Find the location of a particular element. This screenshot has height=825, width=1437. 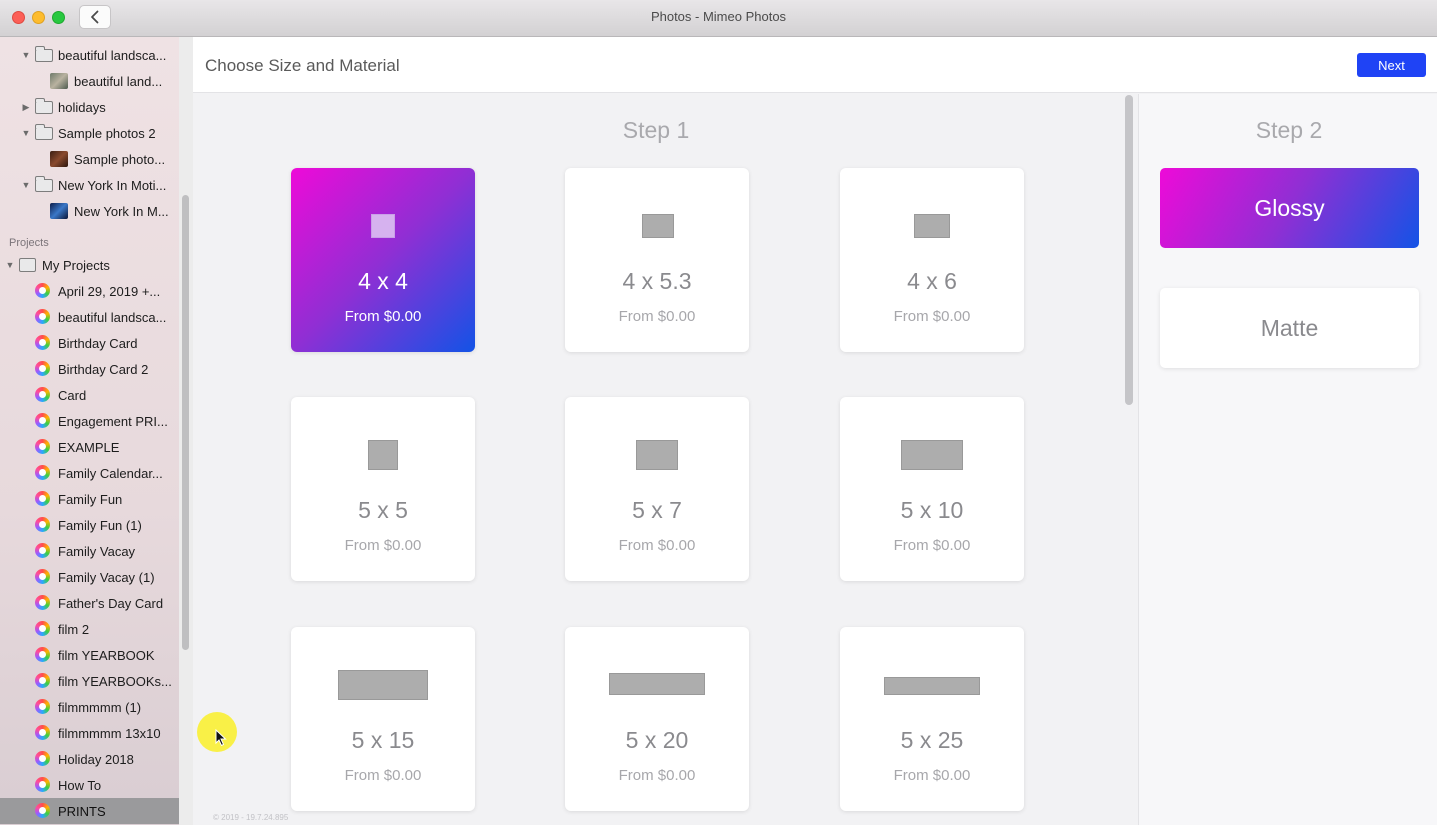

project-label: Family Fun (1) is located at coordinates (100, 525).